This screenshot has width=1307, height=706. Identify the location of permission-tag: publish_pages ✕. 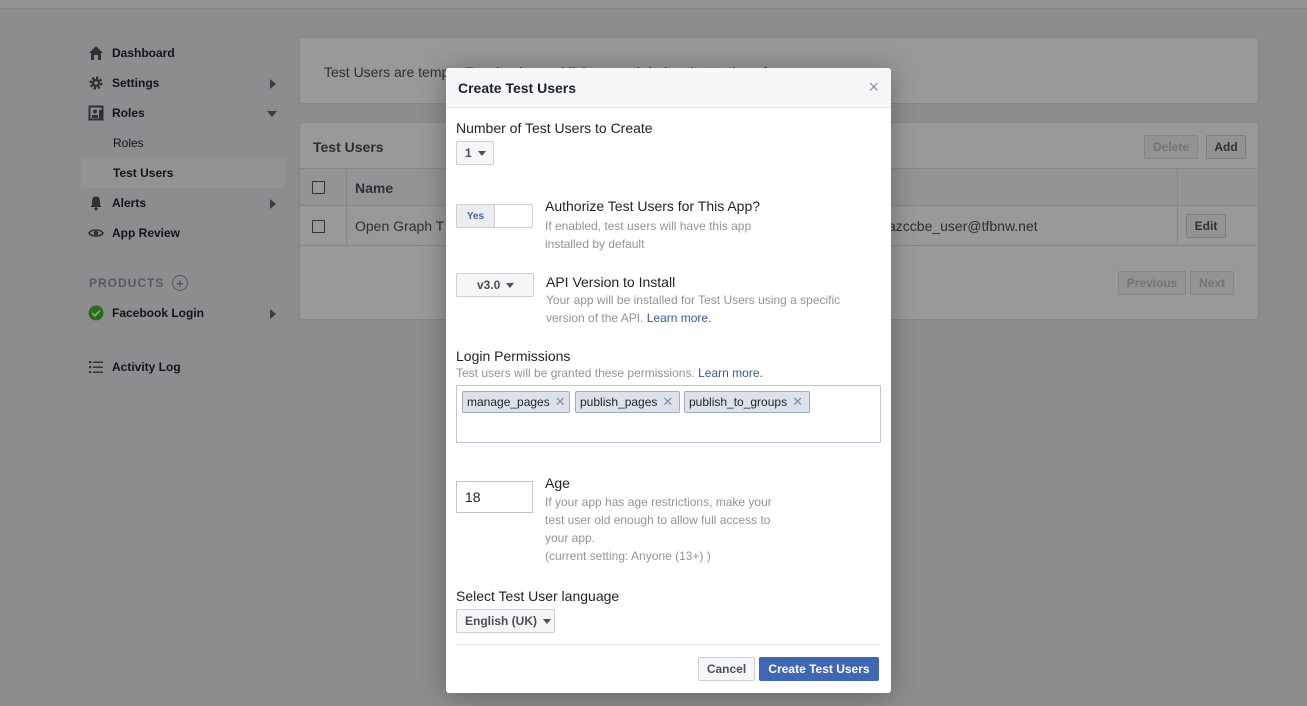
(627, 402).